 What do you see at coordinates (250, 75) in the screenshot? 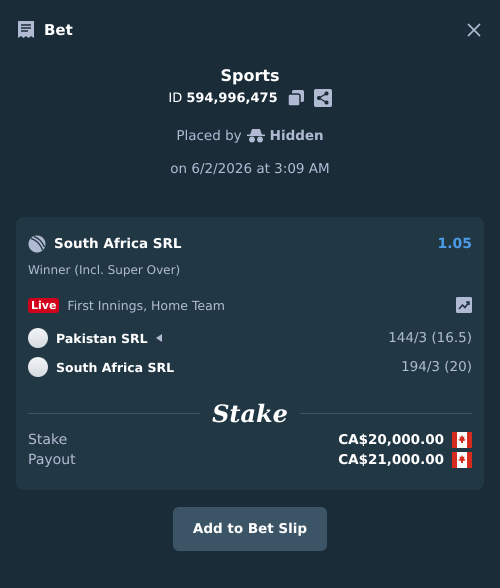
I see `bet-category: Sports` at bounding box center [250, 75].